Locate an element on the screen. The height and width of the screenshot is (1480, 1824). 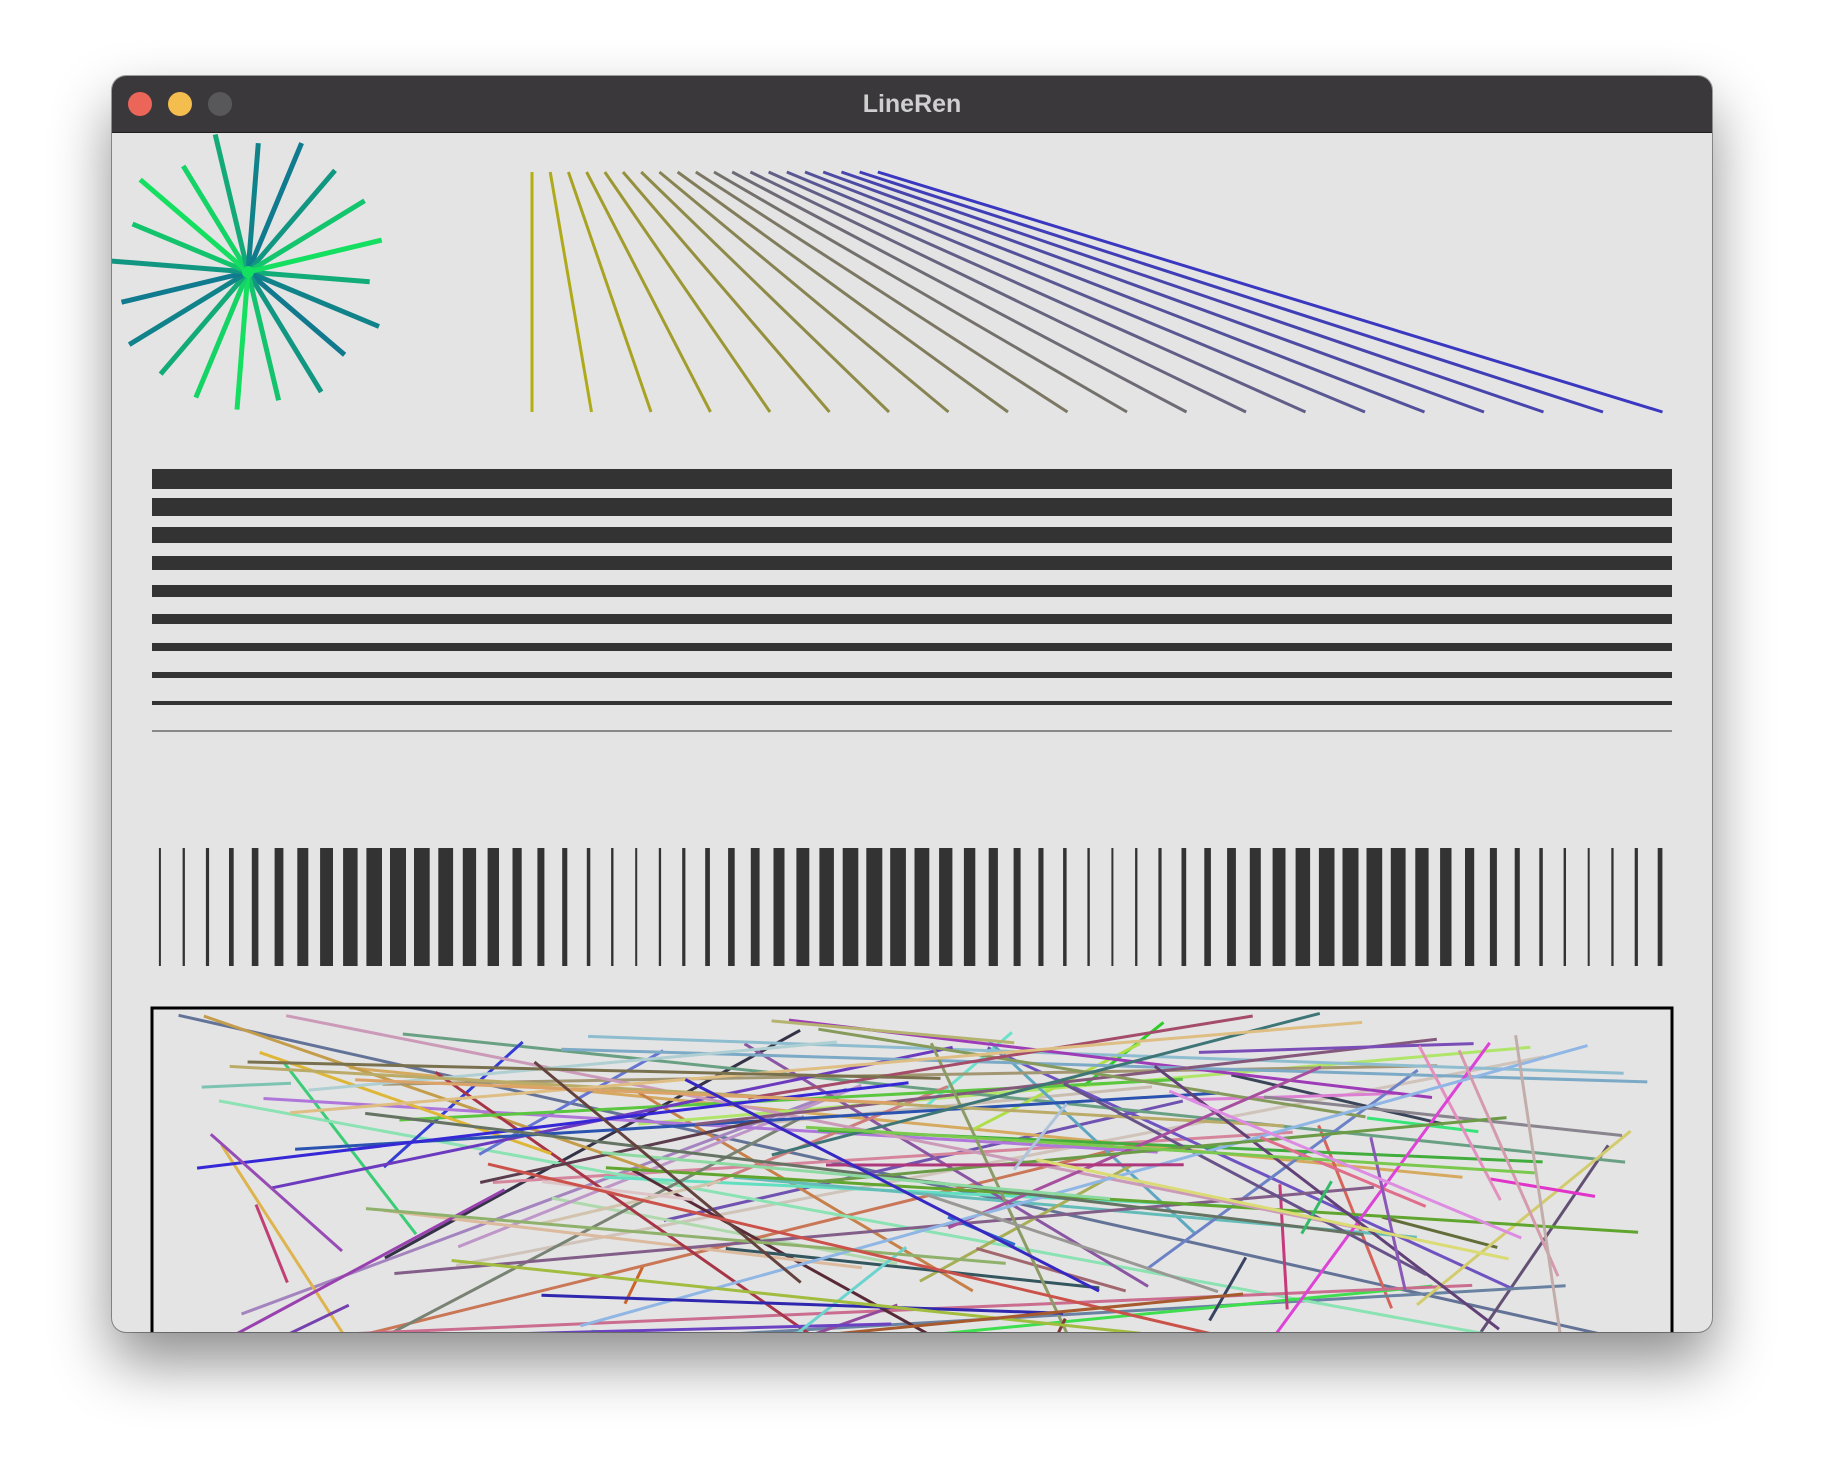
title-bar: LineRen is located at coordinates (912, 104).